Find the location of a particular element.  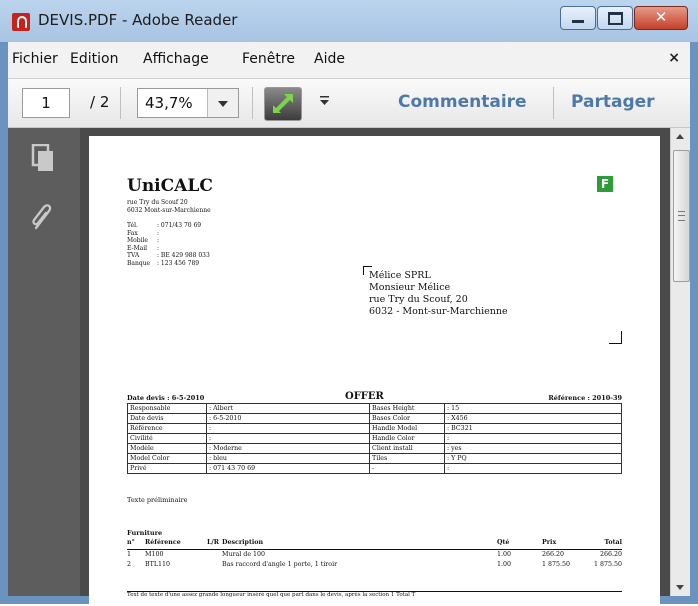

company-logo-icon: F is located at coordinates (605, 184).